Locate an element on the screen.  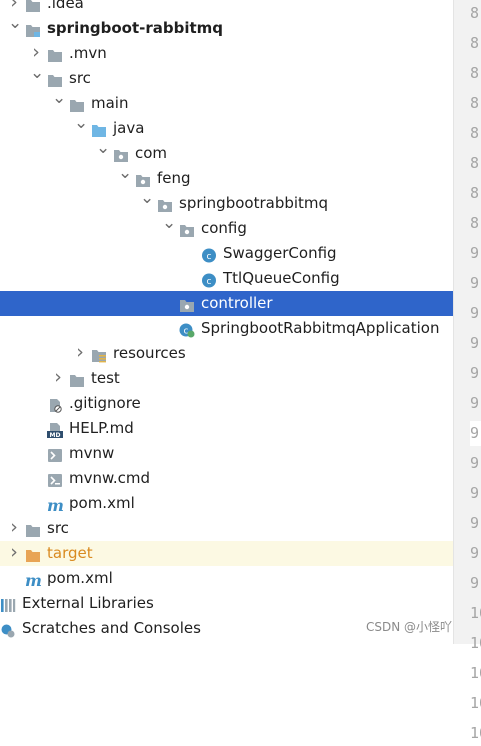
tree-item-label: mvnw is located at coordinates (92, 453).